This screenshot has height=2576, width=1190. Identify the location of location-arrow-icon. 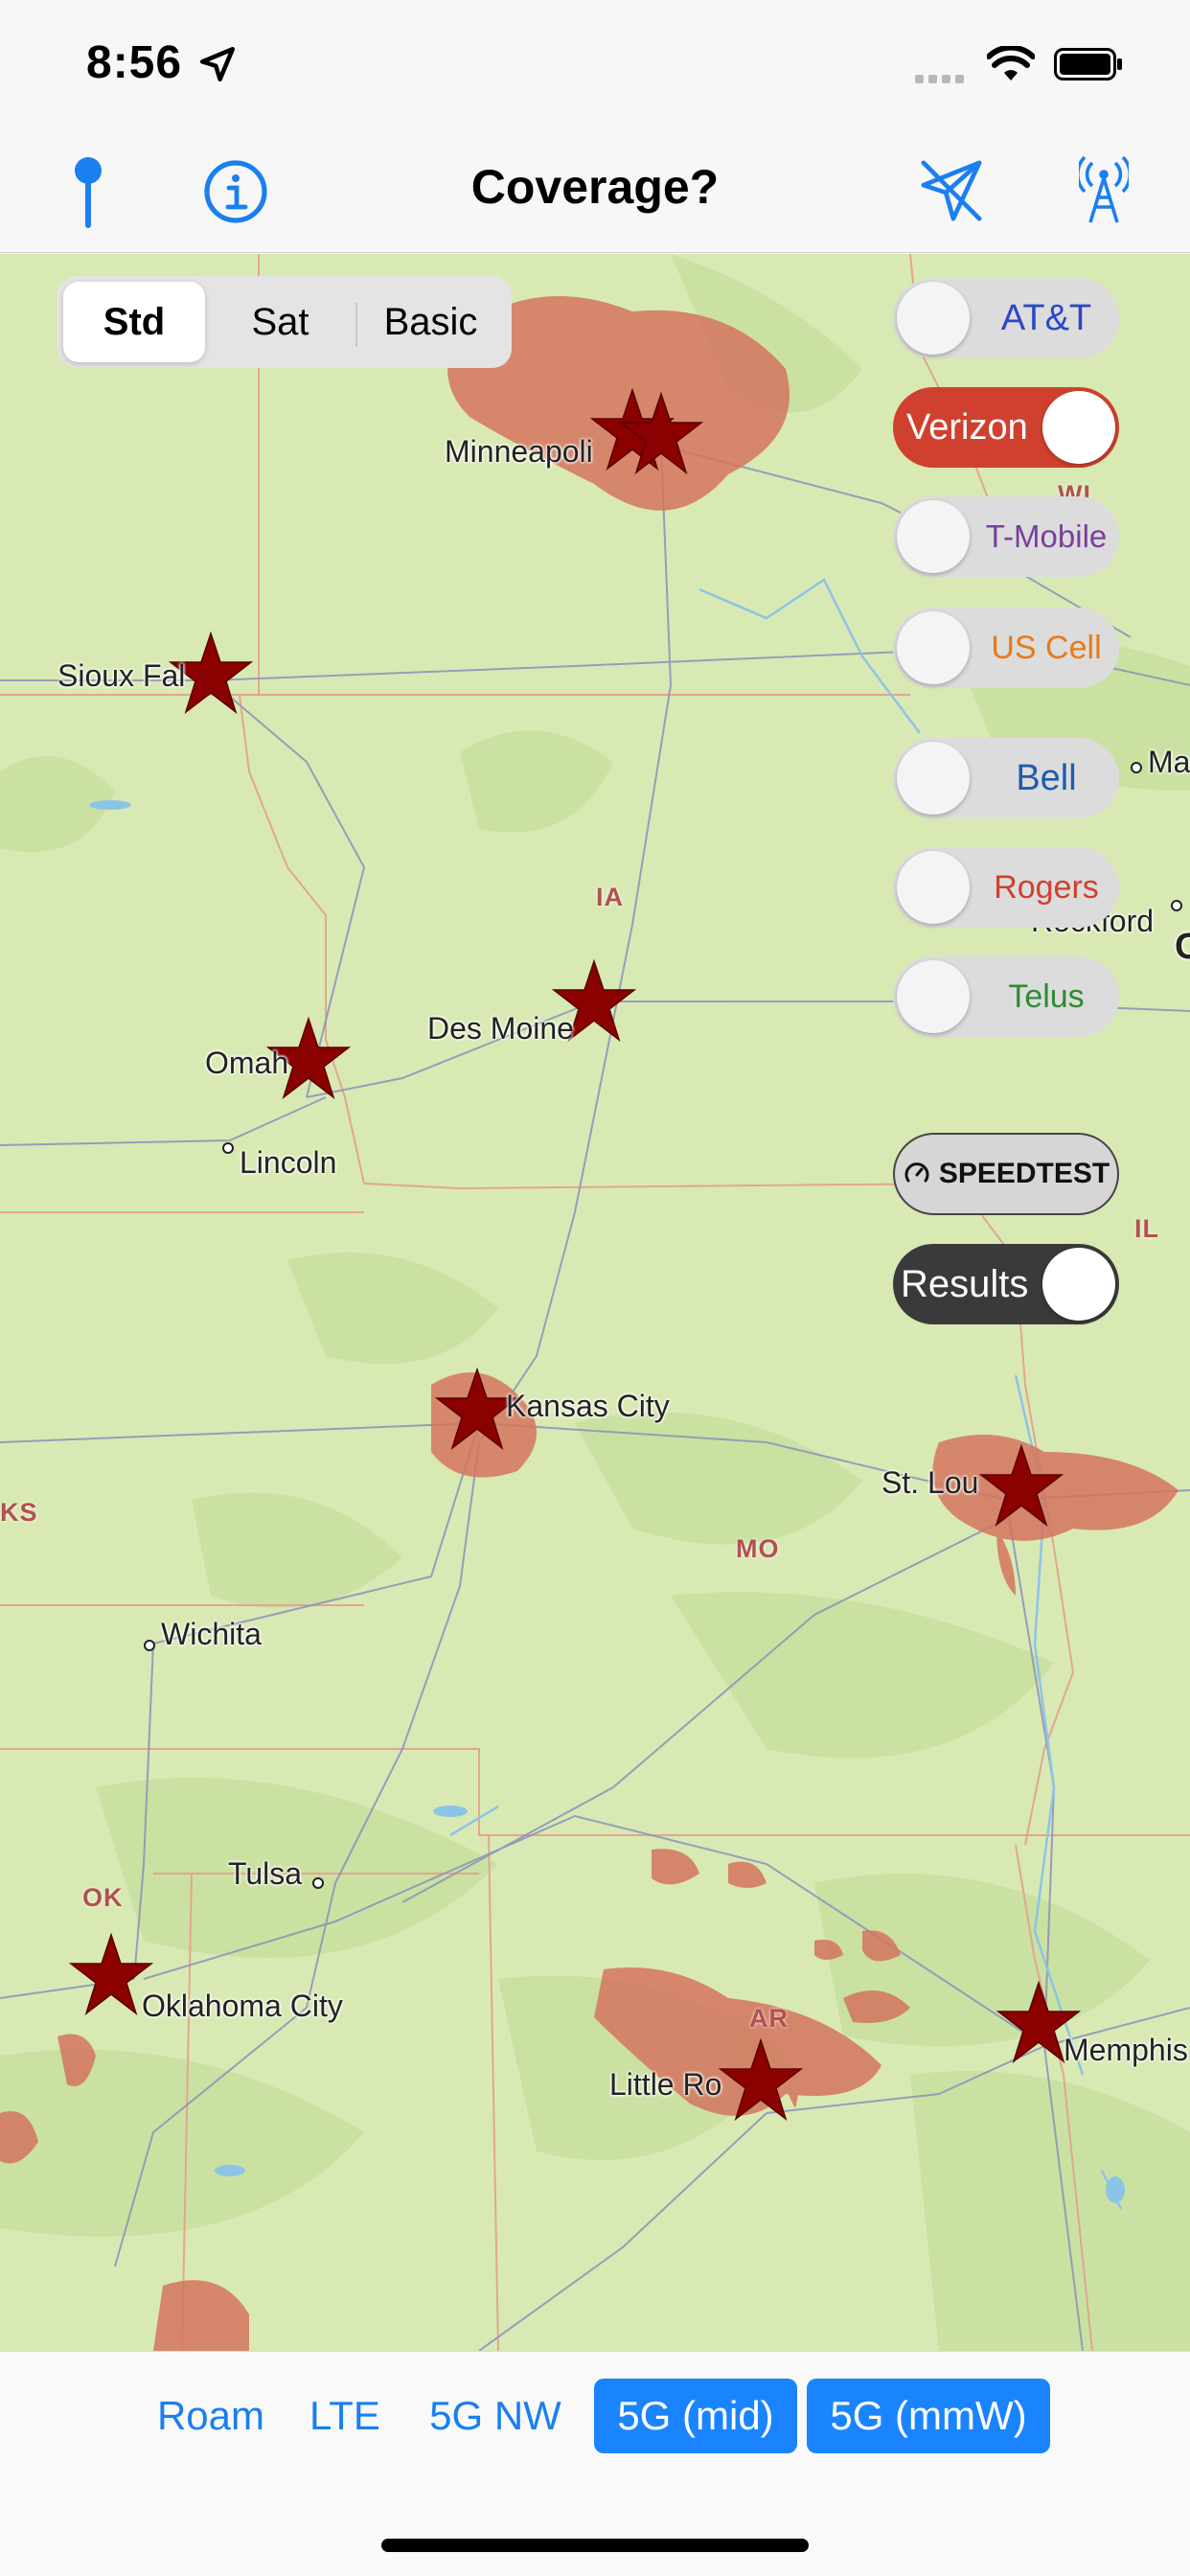
(218, 64).